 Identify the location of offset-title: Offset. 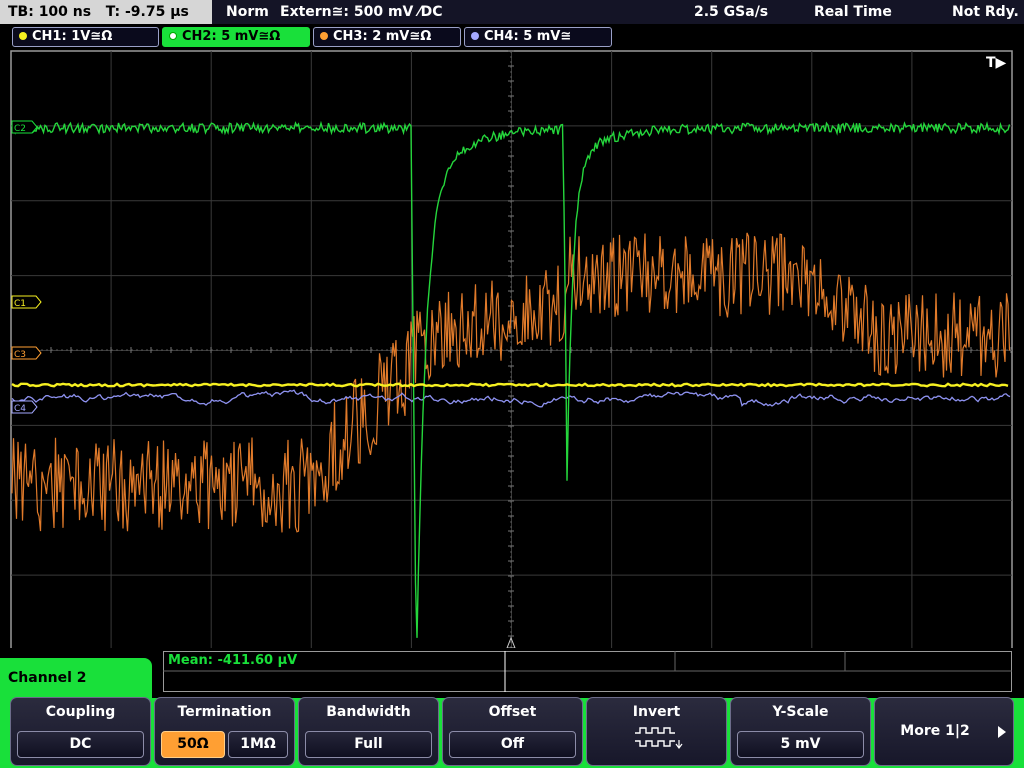
(512, 712).